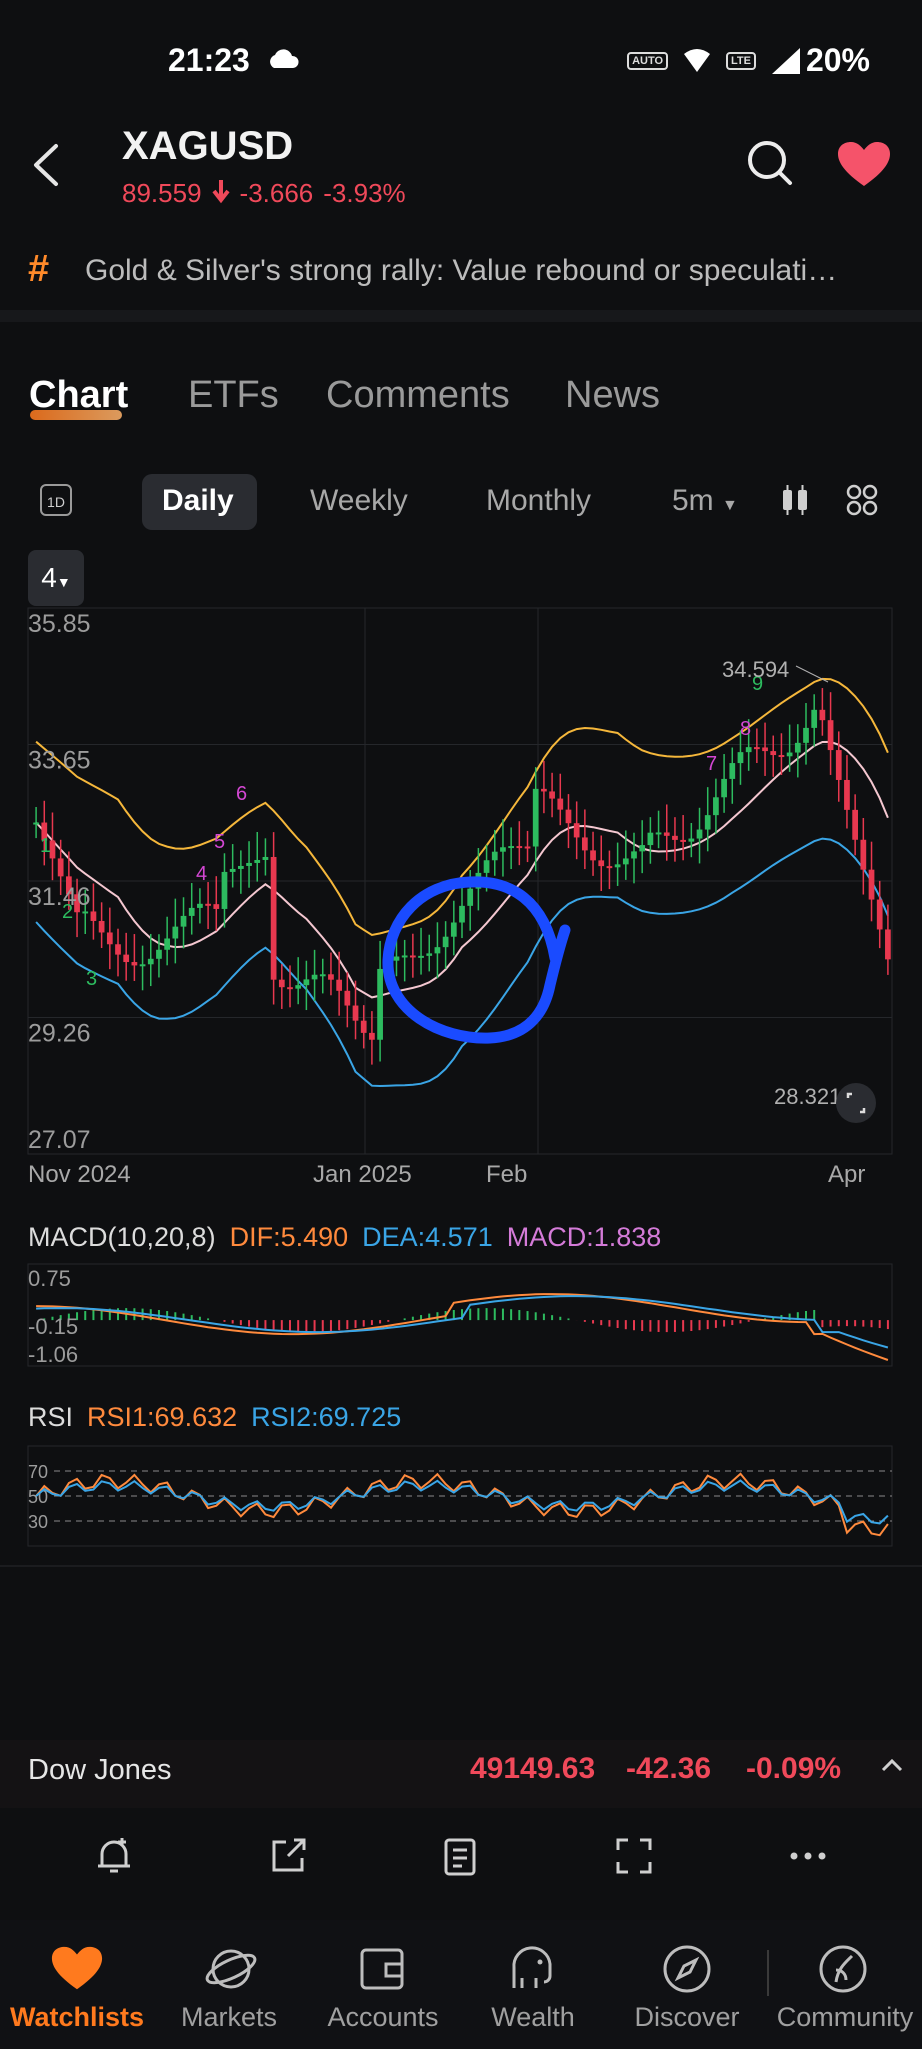  I want to click on tab-comments: Comments, so click(418, 395).